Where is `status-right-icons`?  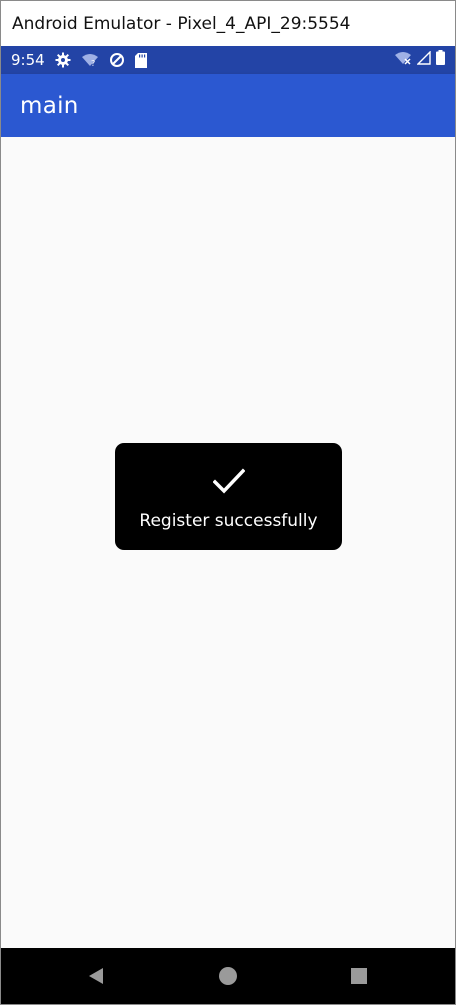 status-right-icons is located at coordinates (419, 60).